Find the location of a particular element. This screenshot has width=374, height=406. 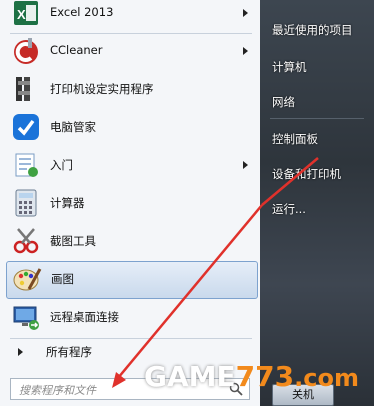

arrow-head-icon is located at coordinates (119, 380).